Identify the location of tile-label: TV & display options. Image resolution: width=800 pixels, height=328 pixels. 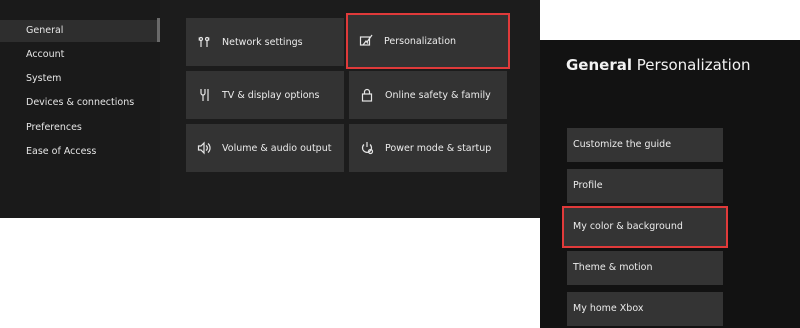
(271, 95).